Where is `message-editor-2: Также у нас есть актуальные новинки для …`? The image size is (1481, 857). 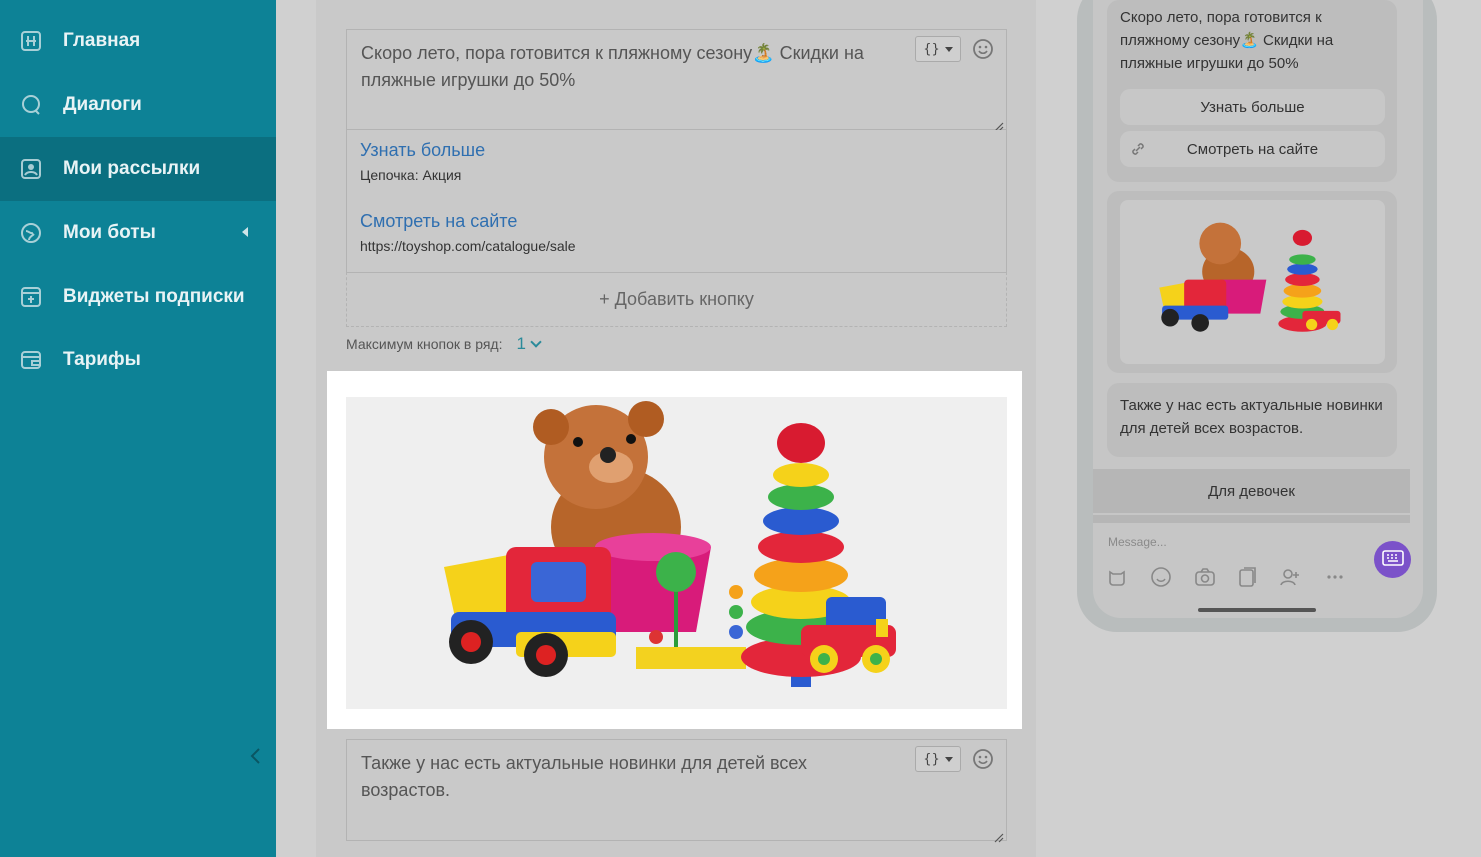 message-editor-2: Также у нас есть актуальные новинки для … is located at coordinates (676, 791).